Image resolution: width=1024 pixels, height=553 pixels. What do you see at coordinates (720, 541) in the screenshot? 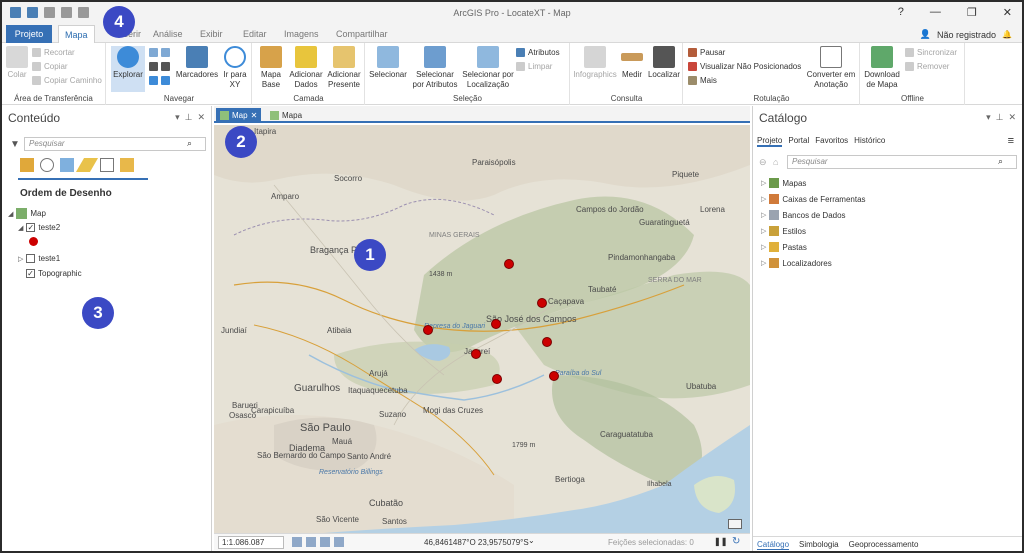
I see `pause-drawing-icon: ❚❚` at bounding box center [720, 541].